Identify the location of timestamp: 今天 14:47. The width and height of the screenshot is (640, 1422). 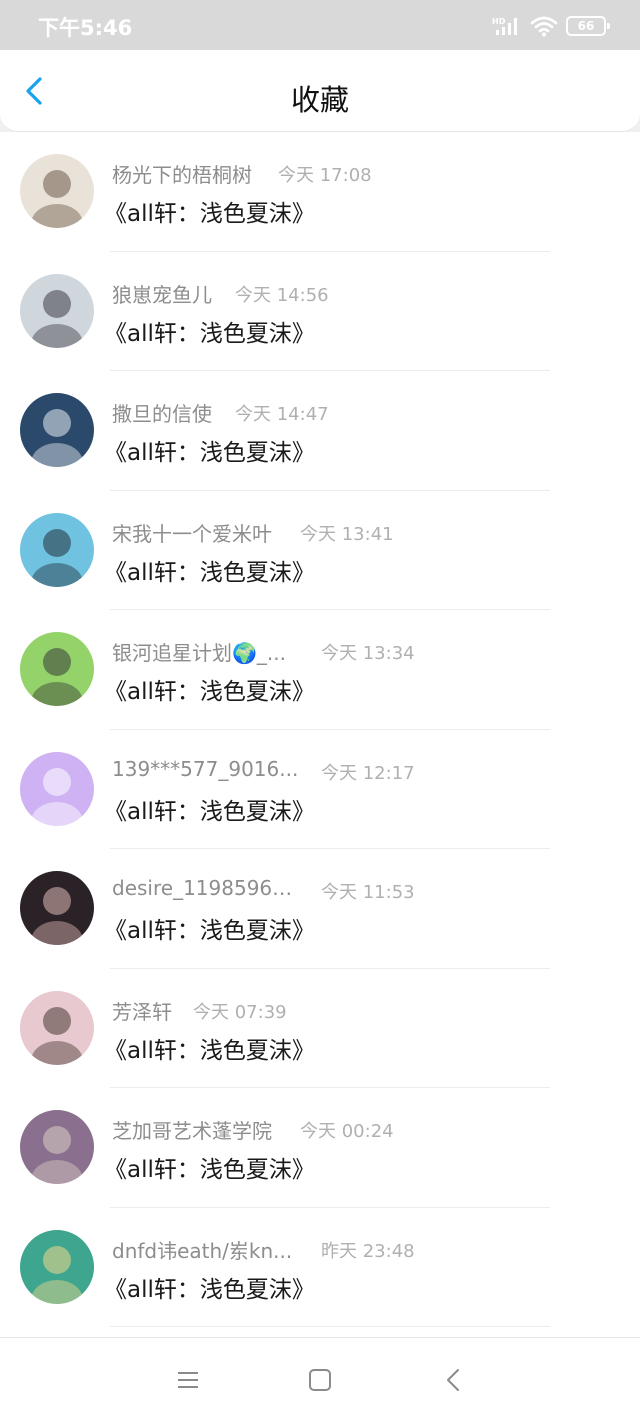
(282, 414).